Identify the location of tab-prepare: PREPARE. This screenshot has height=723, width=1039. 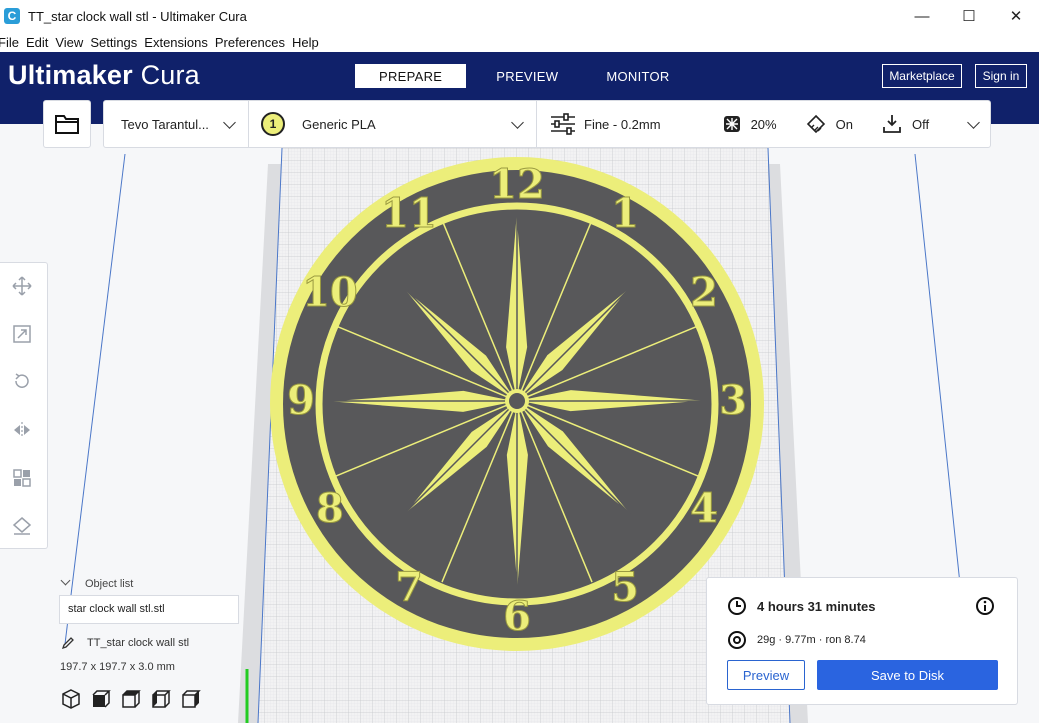
(411, 76).